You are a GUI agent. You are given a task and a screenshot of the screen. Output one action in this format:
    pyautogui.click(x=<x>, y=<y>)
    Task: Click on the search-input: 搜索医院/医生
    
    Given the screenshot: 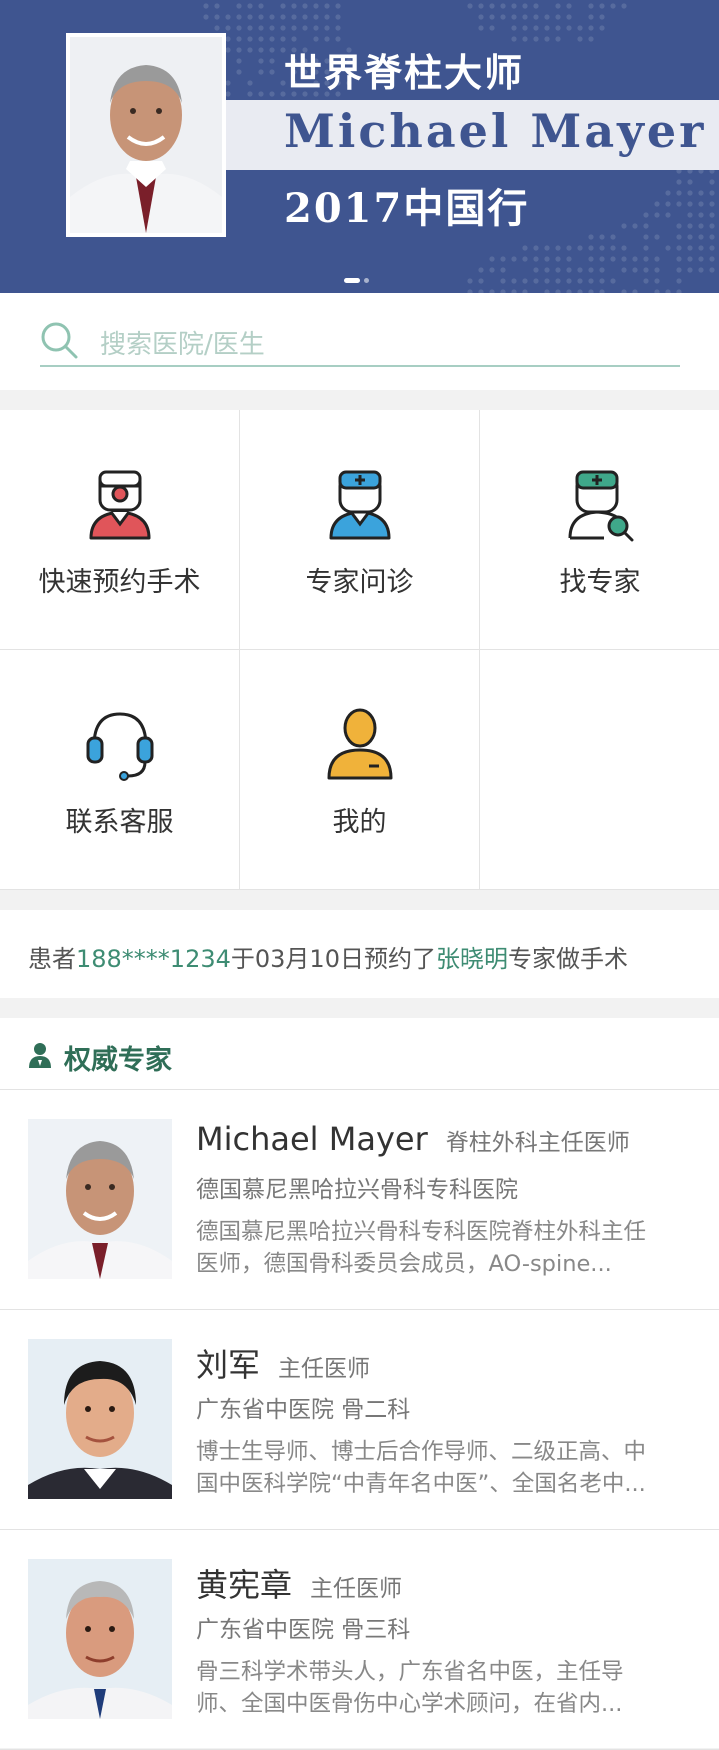 What is the action you would take?
    pyautogui.click(x=360, y=341)
    